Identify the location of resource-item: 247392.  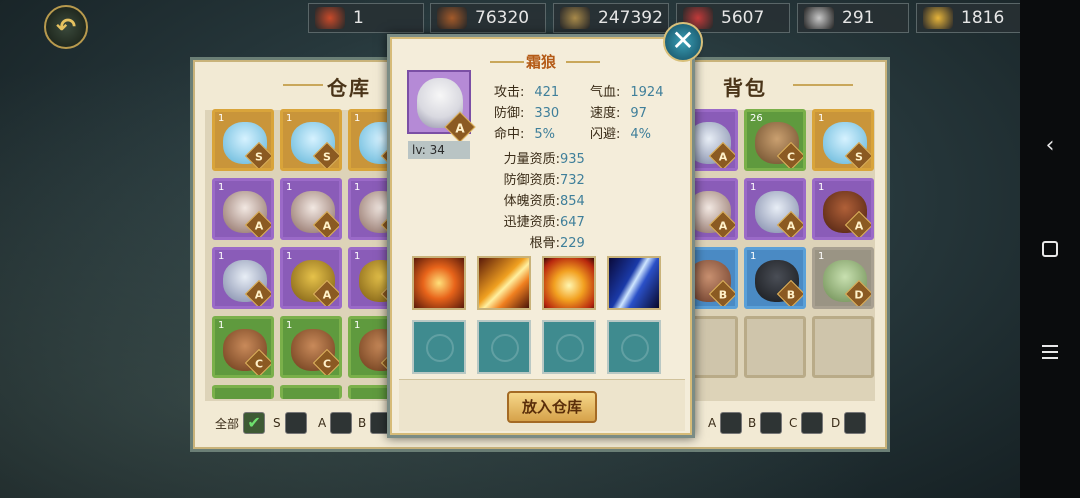
(611, 18).